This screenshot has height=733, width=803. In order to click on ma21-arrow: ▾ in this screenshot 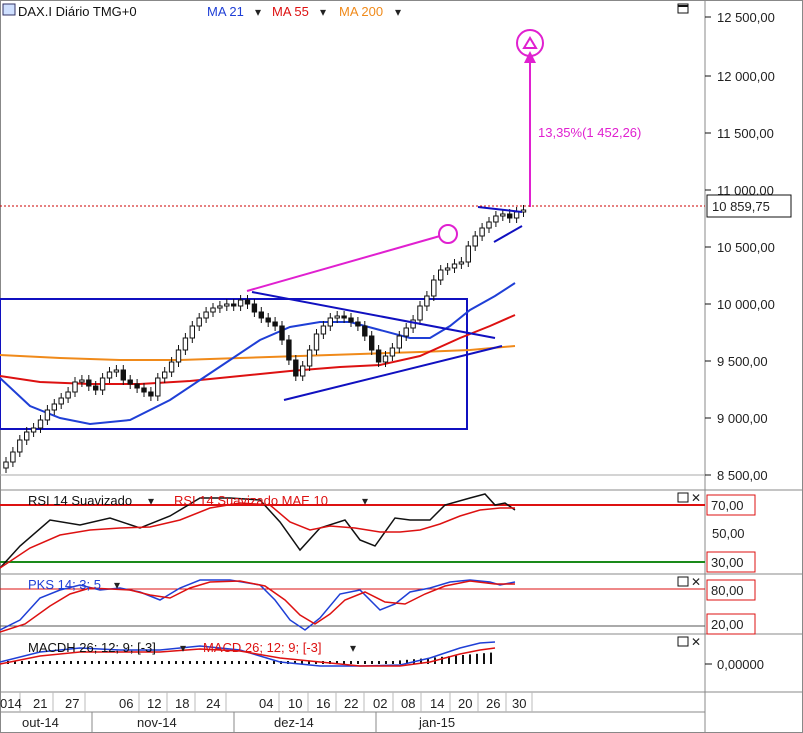, I will do `click(258, 12)`.